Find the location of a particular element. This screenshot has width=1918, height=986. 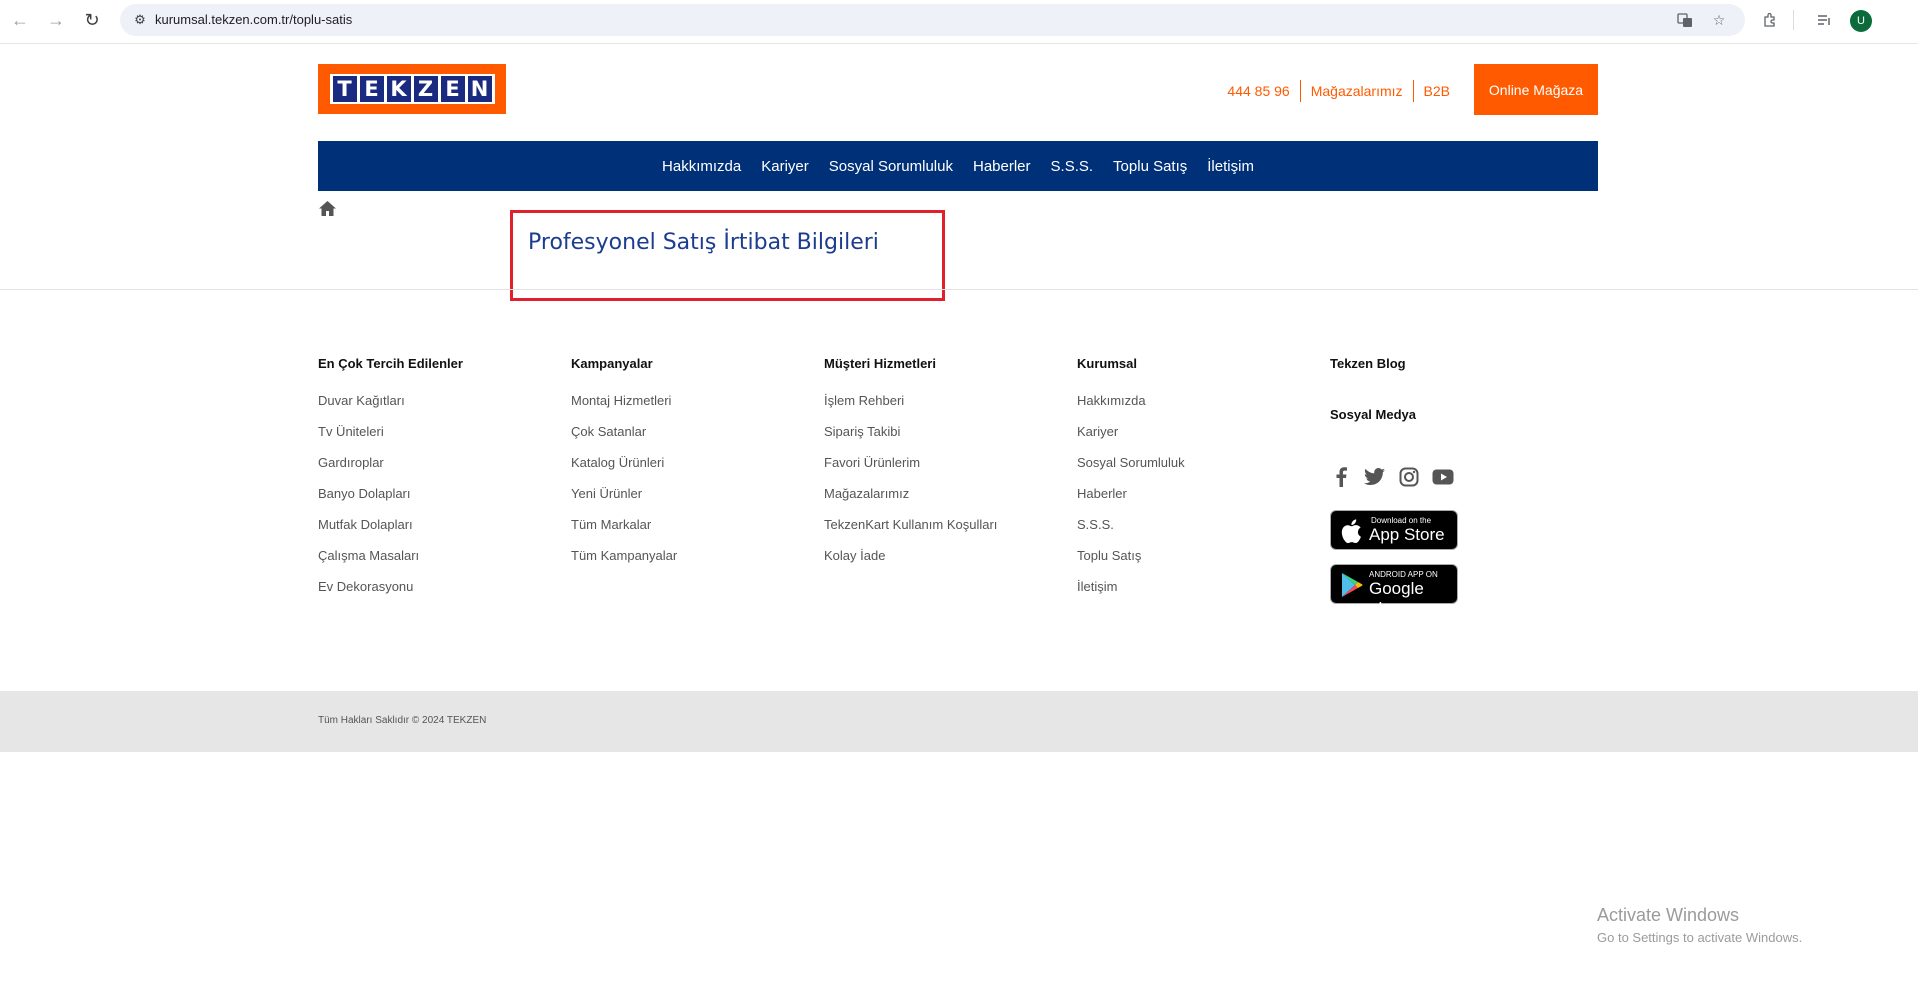

footer-link: Gardıroplar is located at coordinates (390, 462).